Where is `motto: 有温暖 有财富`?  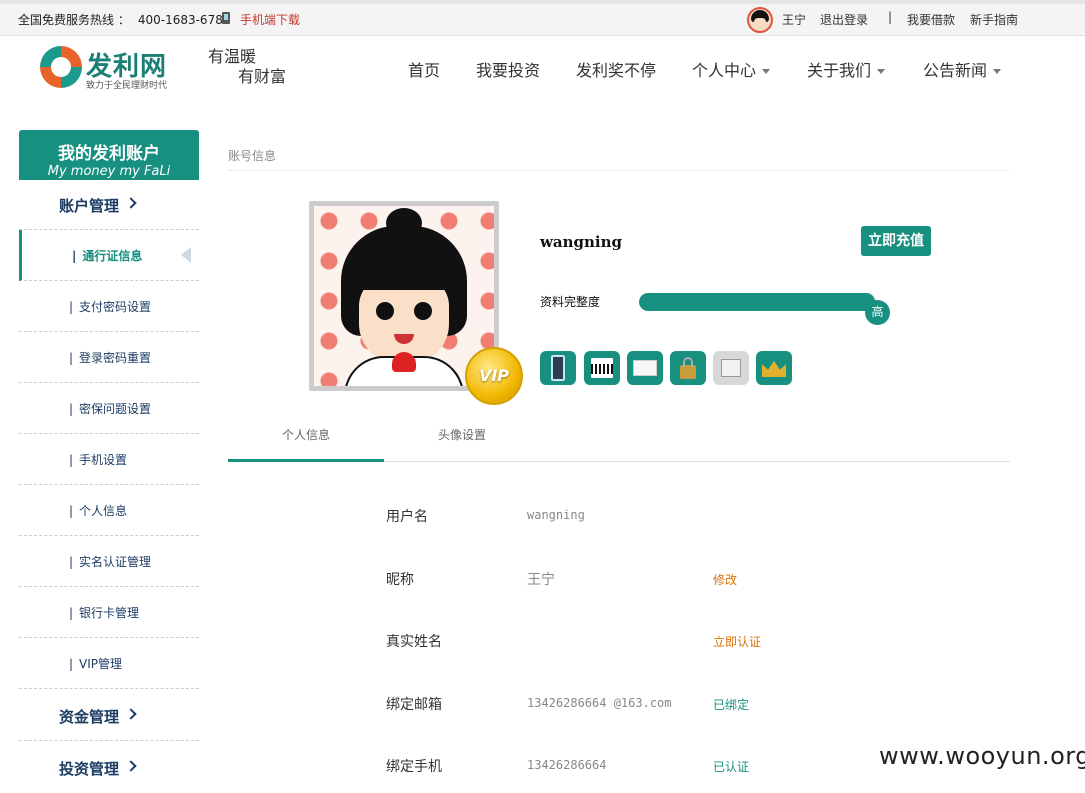 motto: 有温暖 有财富 is located at coordinates (258, 67).